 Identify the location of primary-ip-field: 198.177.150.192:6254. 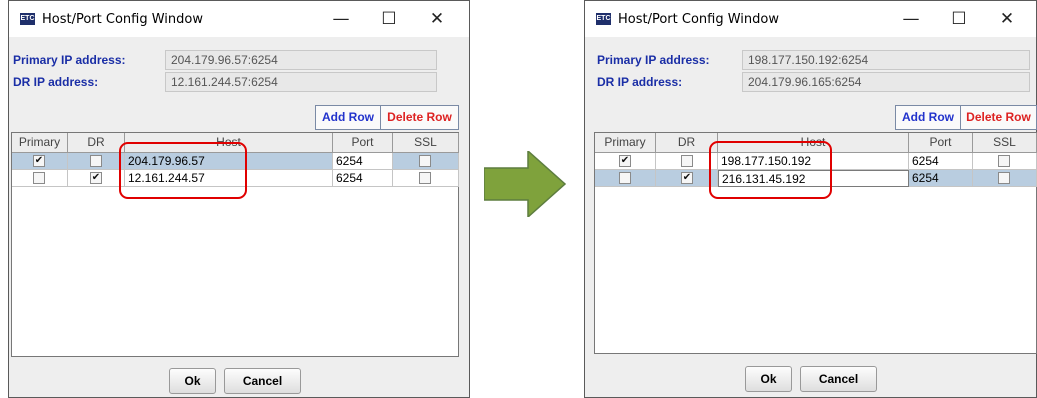
(886, 60).